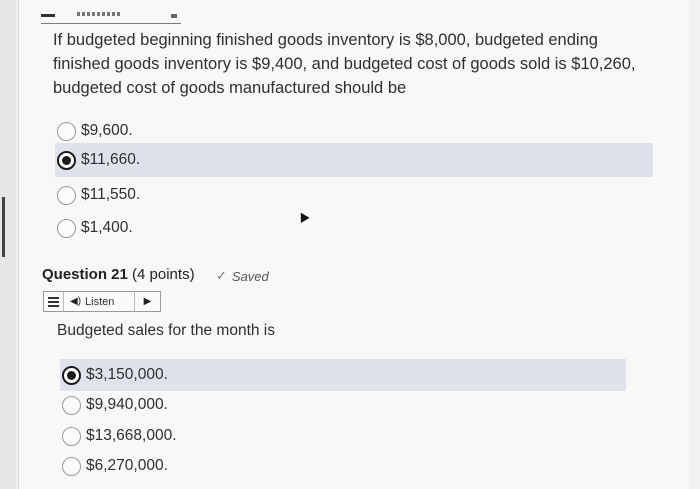 This screenshot has height=489, width=700. I want to click on option-label: $9,940,000., so click(127, 404).